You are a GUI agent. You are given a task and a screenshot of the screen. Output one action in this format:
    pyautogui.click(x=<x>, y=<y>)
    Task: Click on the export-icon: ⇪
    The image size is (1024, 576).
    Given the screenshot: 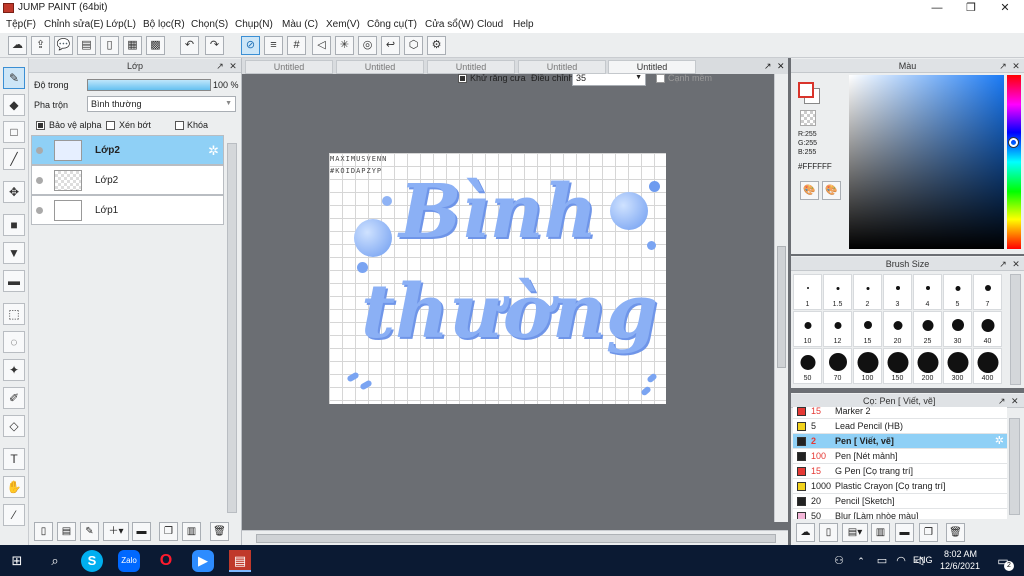 What is the action you would take?
    pyautogui.click(x=40, y=45)
    